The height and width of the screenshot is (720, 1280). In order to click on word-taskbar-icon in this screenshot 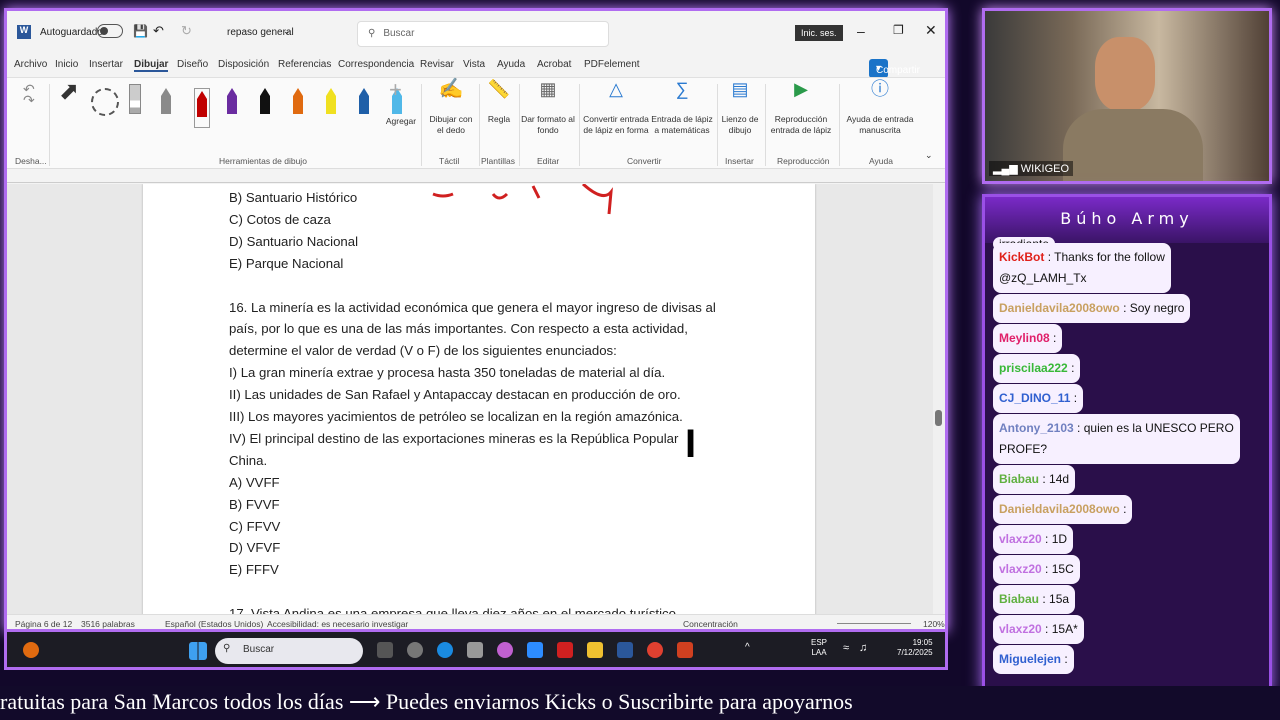, I will do `click(625, 650)`.